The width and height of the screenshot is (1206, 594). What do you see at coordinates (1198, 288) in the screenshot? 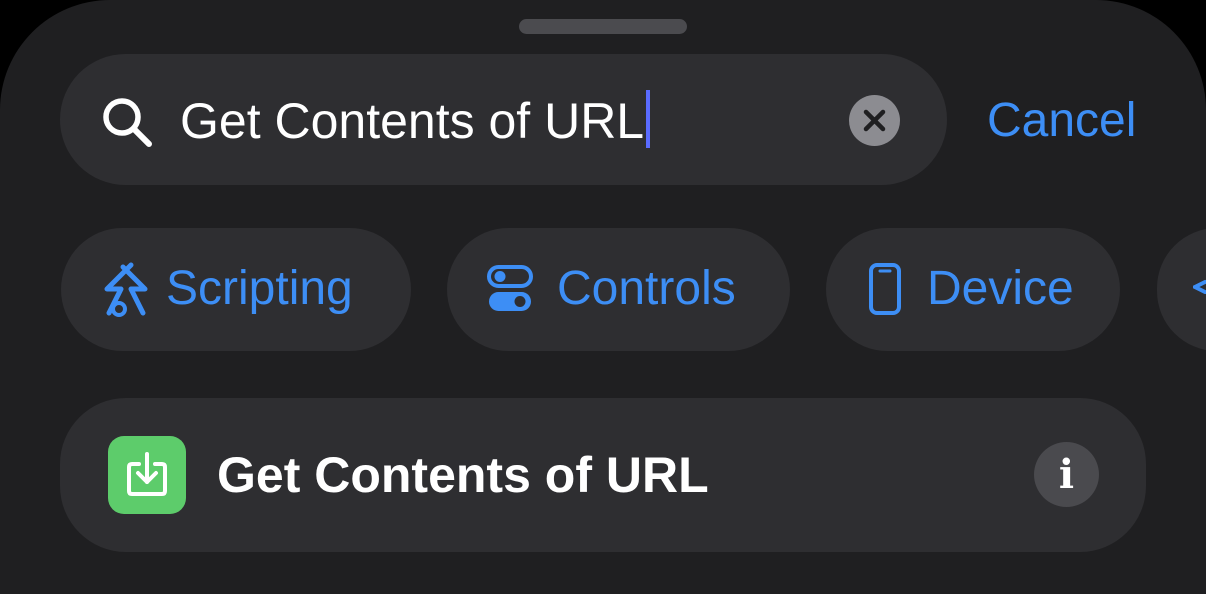
I see `category-partial-icon` at bounding box center [1198, 288].